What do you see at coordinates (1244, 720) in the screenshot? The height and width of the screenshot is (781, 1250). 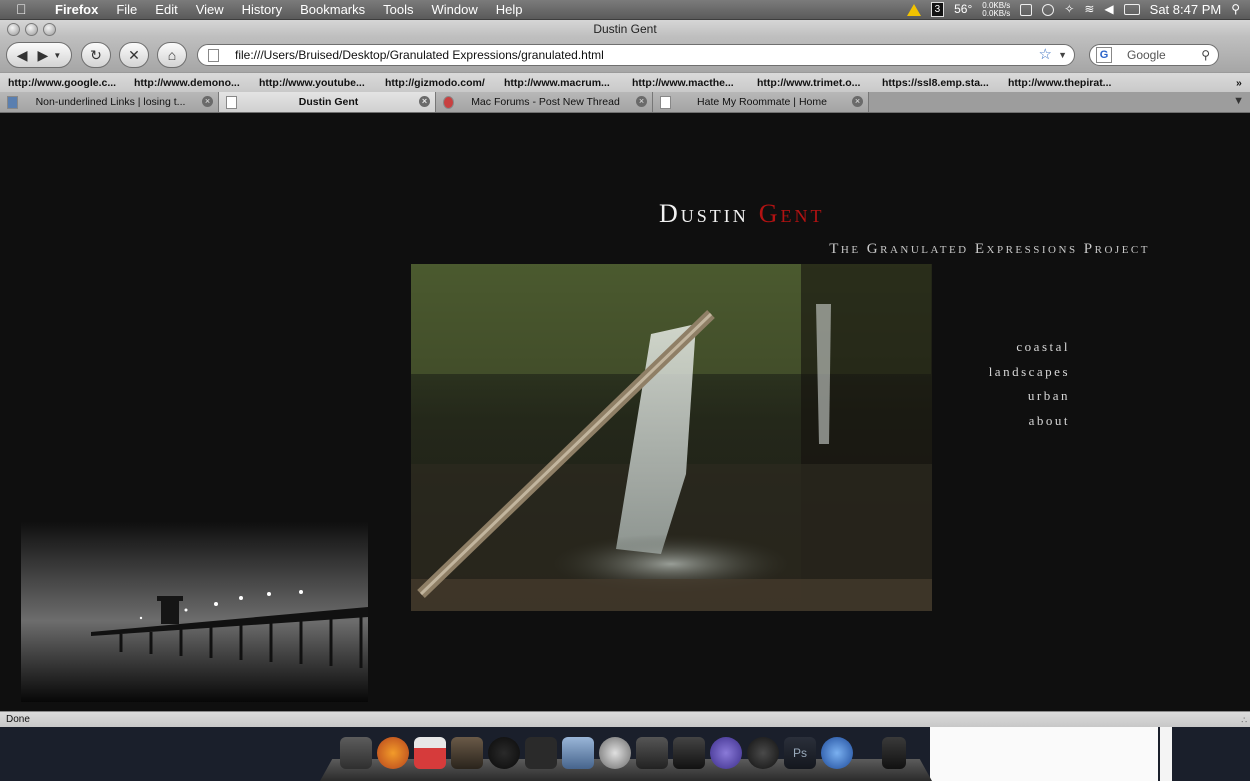 I see `resize-grip-icon: ∴` at bounding box center [1244, 720].